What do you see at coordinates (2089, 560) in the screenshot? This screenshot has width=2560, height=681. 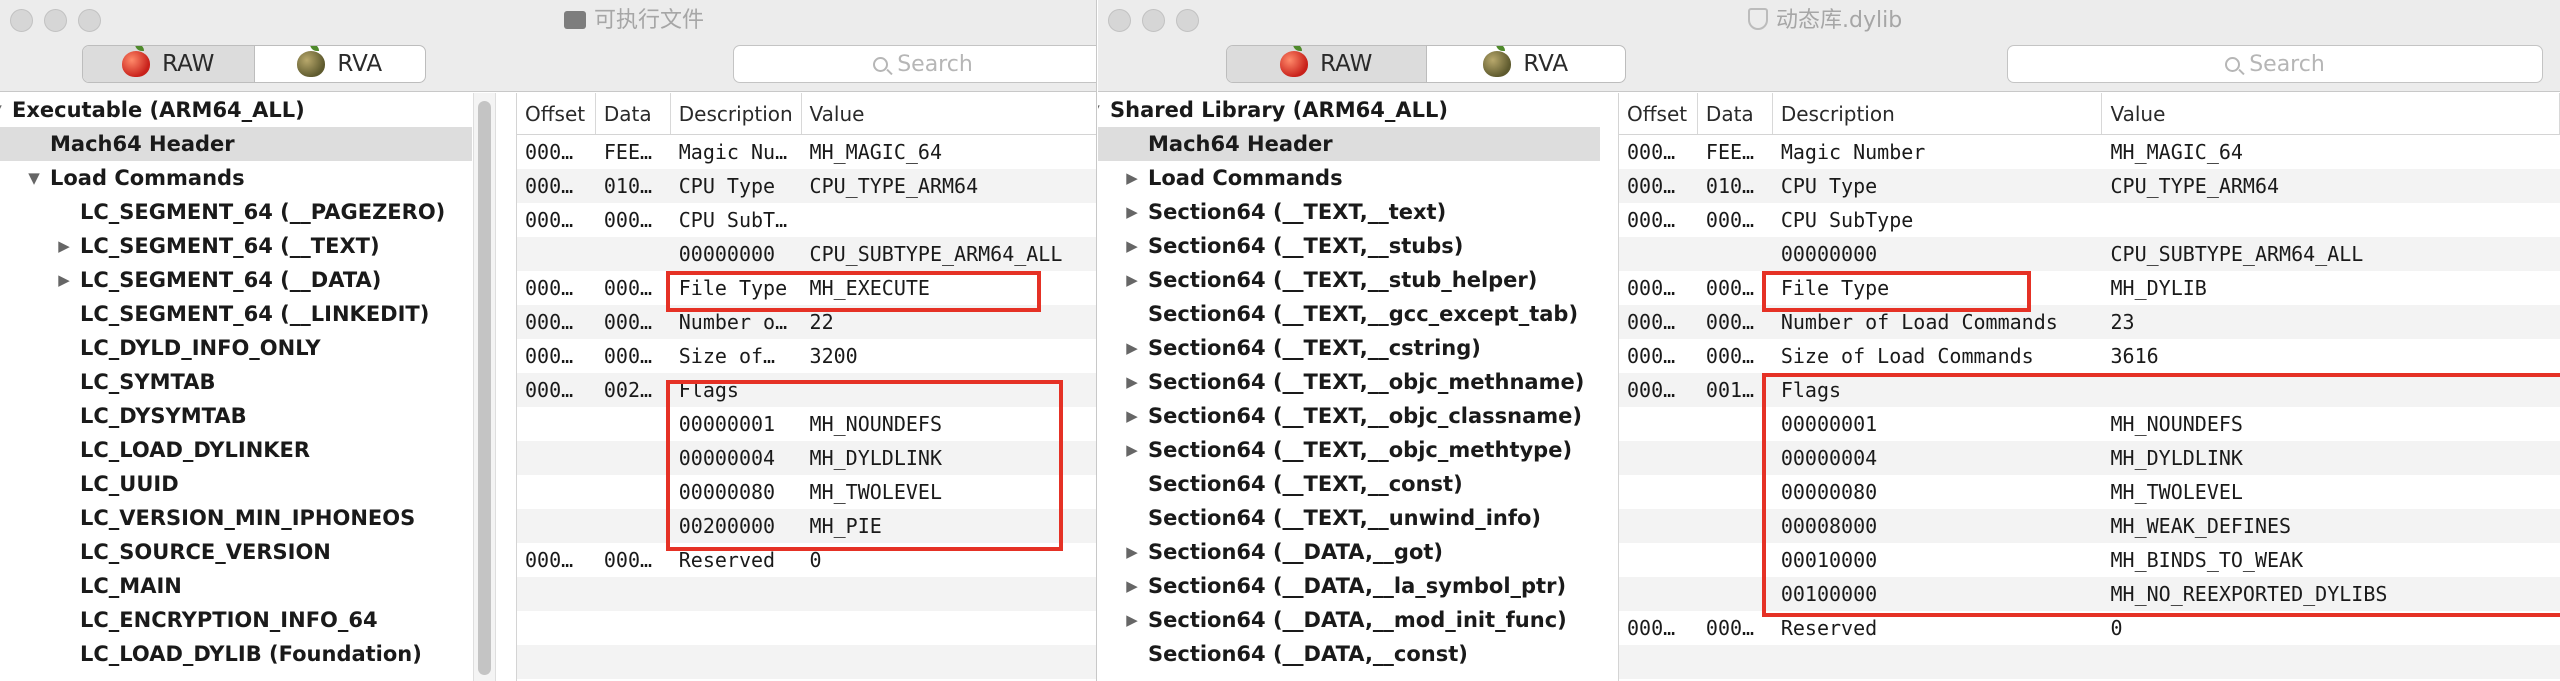 I see `table-row: 00010000 MH_BINDS_TO_WEAK` at bounding box center [2089, 560].